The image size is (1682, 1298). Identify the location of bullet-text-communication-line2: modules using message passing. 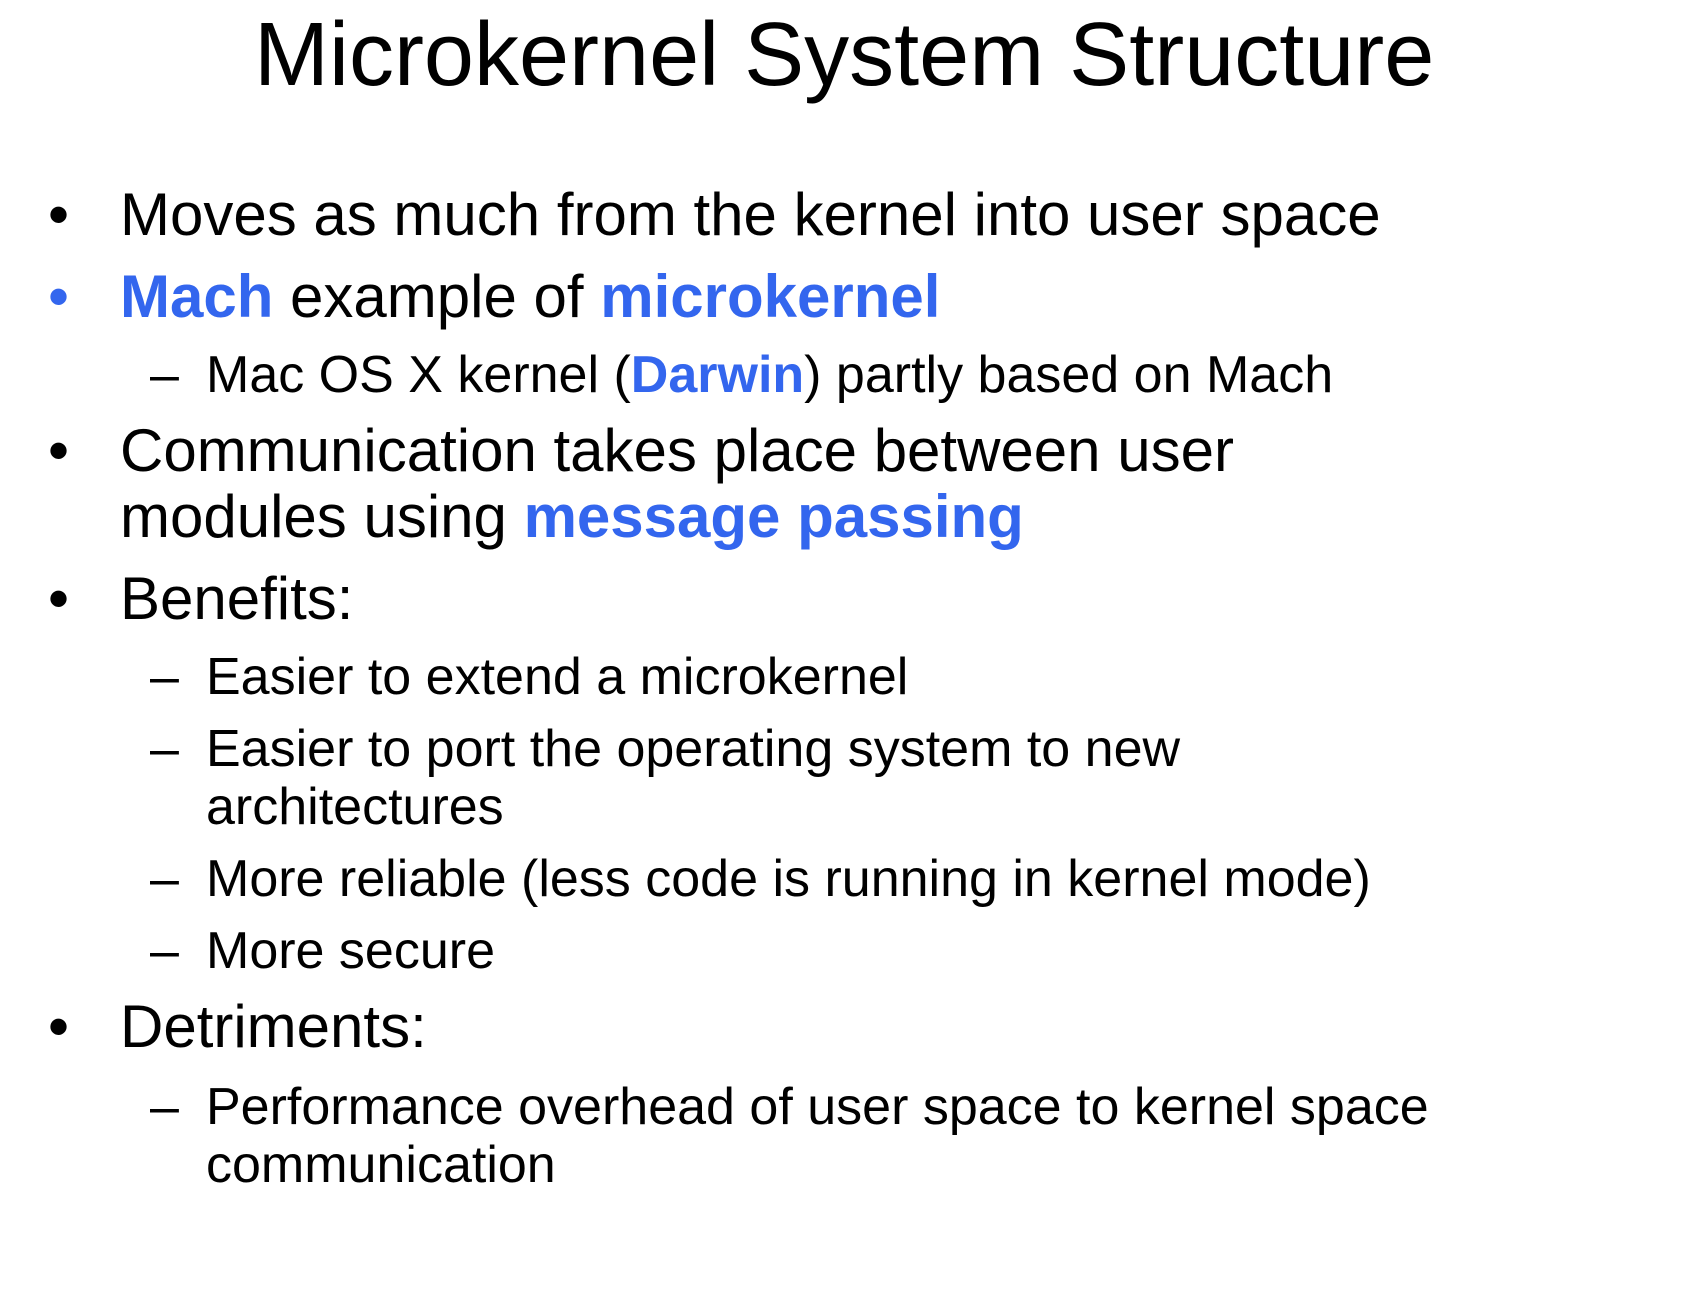
(572, 517).